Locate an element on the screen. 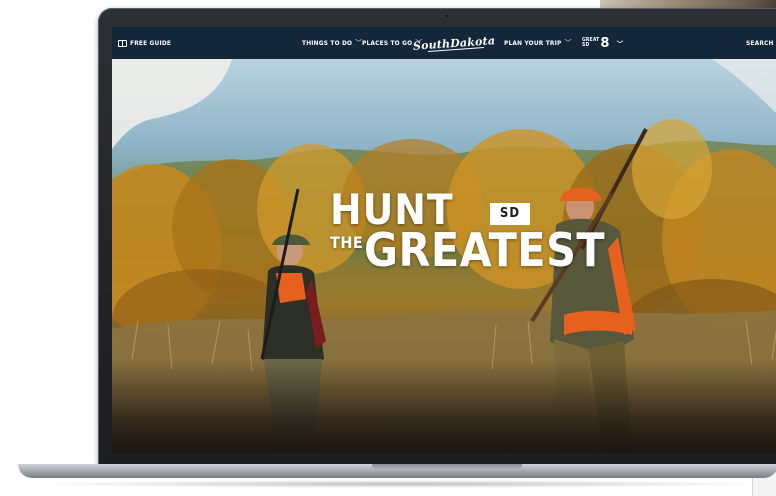 This screenshot has height=496, width=776. plan-your-trip-label: PLAN YOUR TRIP is located at coordinates (533, 43).